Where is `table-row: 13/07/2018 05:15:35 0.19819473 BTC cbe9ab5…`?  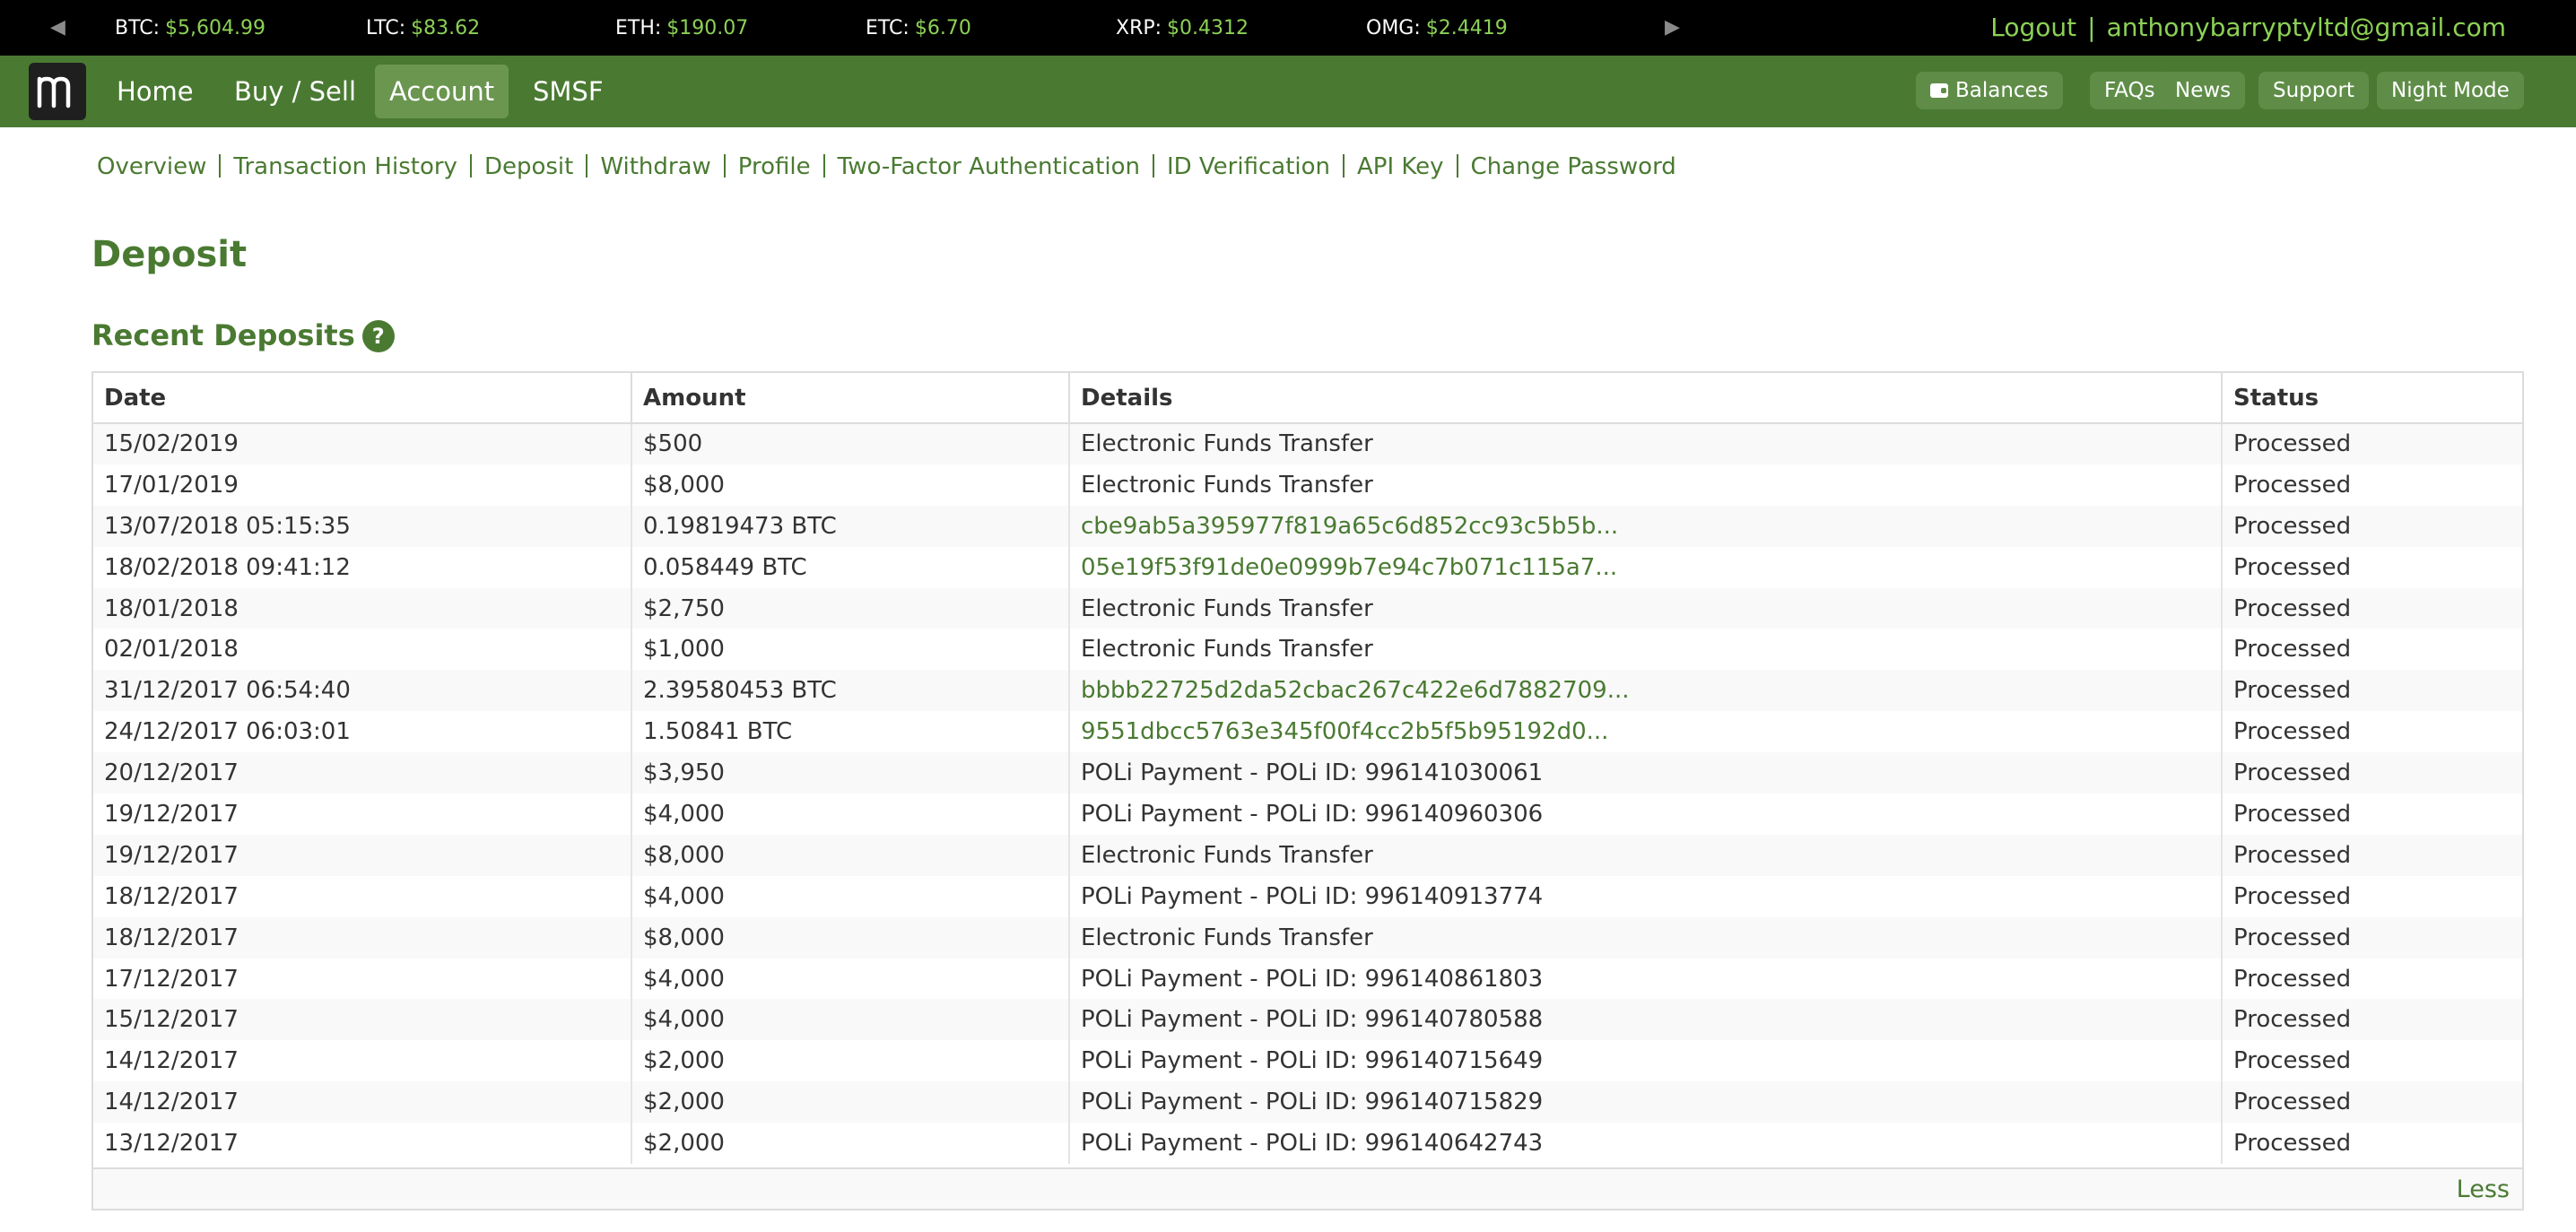 table-row: 13/07/2018 05:15:35 0.19819473 BTC cbe9ab5… is located at coordinates (1307, 526).